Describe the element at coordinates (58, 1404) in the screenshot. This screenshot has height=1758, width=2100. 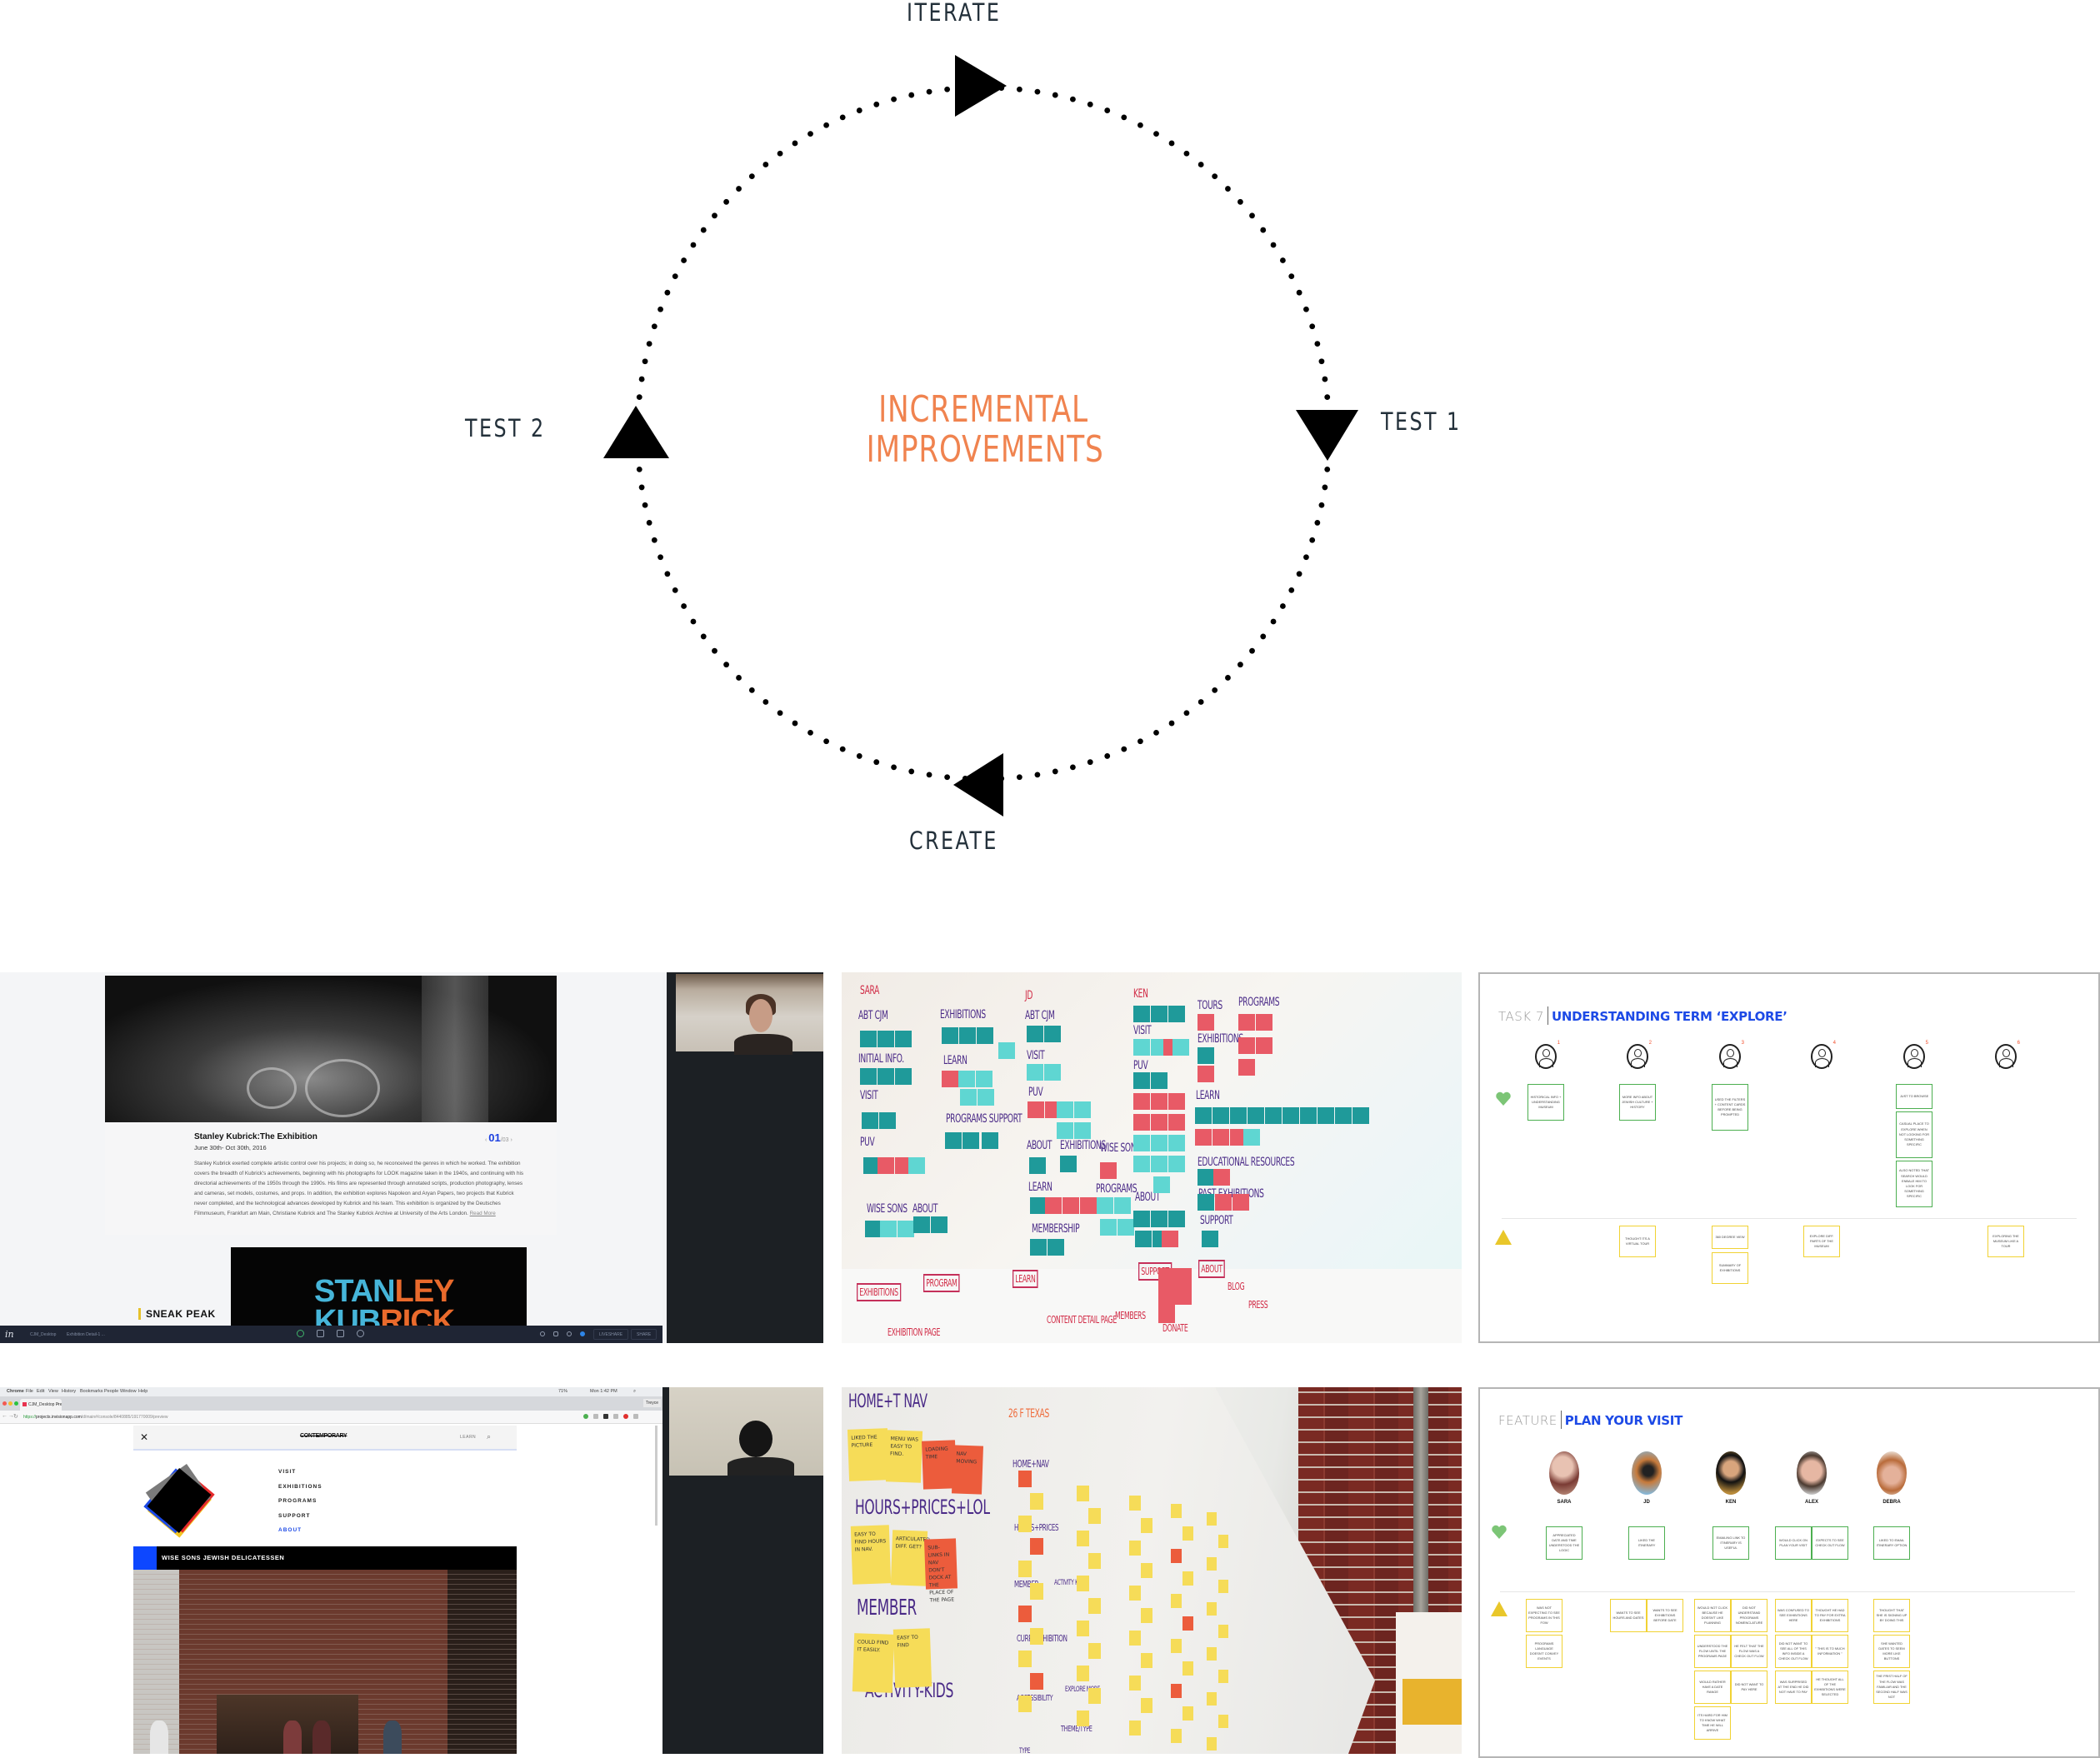
I see `tab-close-icon: ×` at that location.